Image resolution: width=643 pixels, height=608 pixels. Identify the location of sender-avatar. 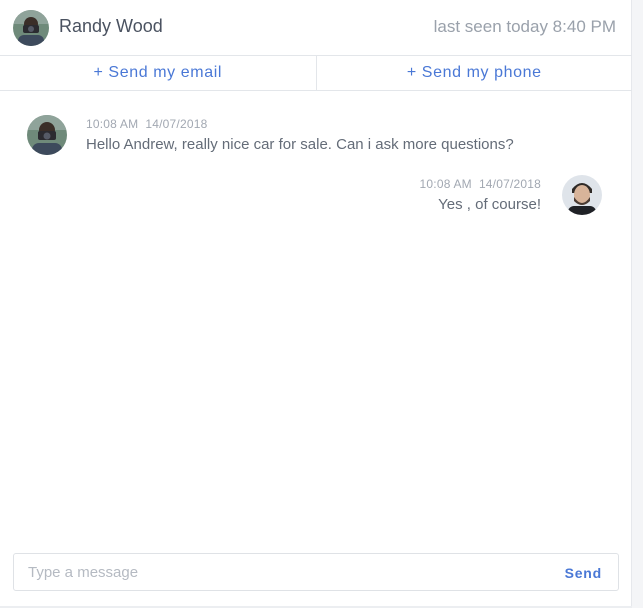
(47, 135).